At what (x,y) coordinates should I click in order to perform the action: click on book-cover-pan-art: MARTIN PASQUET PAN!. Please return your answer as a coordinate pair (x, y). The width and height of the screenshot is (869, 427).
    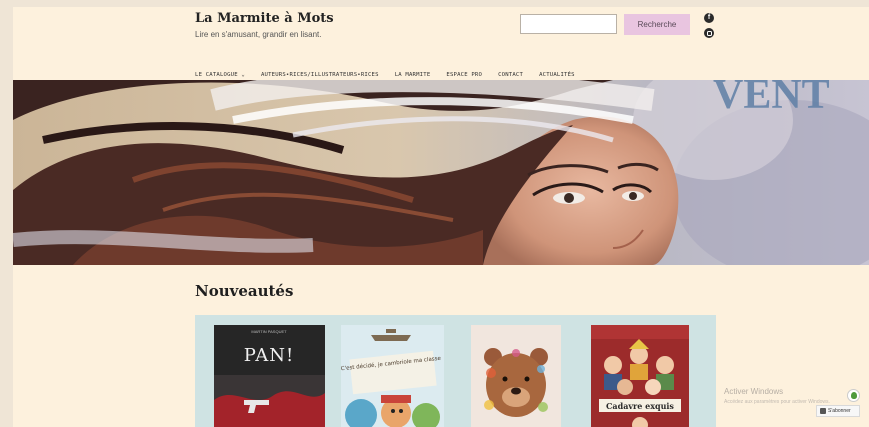
    Looking at the image, I should click on (269, 376).